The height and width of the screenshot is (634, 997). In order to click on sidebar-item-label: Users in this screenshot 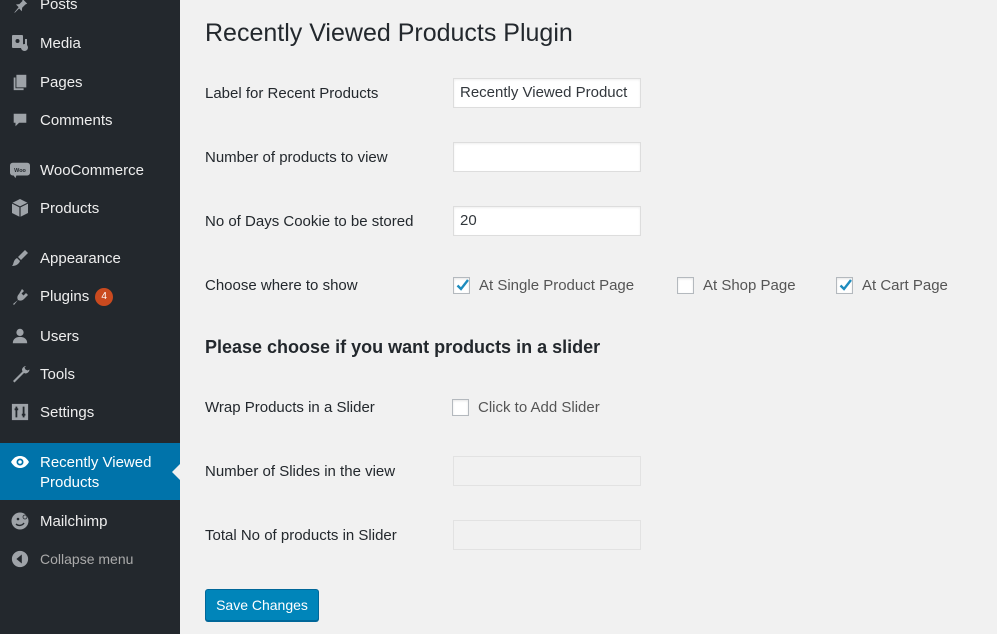, I will do `click(60, 336)`.